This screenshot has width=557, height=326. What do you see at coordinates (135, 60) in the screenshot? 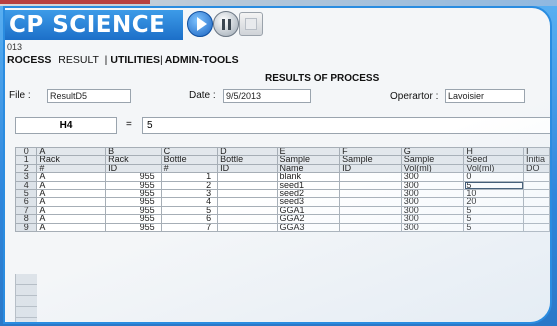
I see `menu-utilities: UTILITIES` at bounding box center [135, 60].